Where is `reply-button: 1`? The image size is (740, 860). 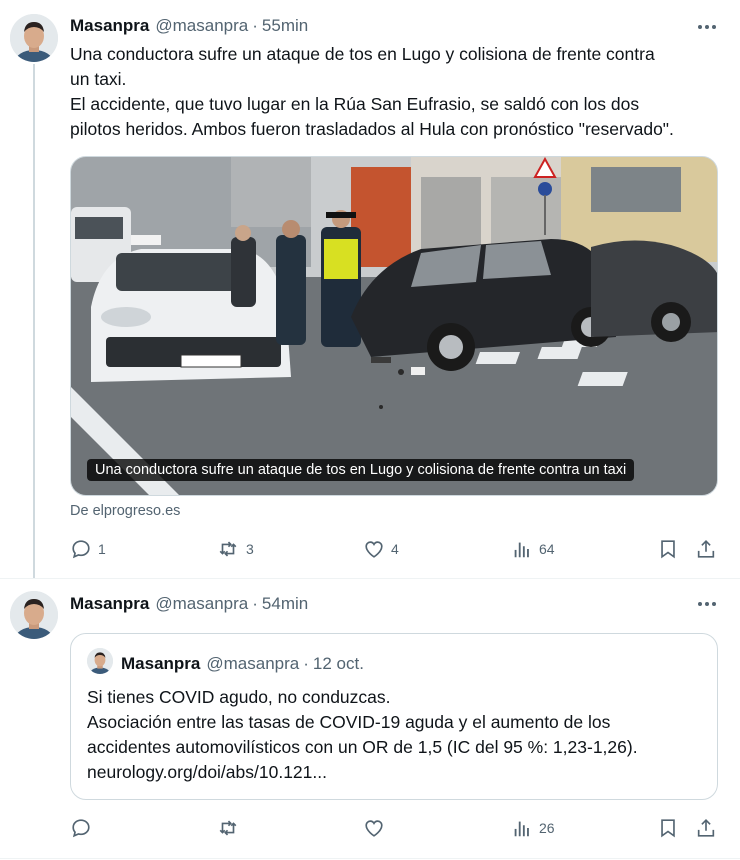
reply-button: 1 is located at coordinates (88, 549).